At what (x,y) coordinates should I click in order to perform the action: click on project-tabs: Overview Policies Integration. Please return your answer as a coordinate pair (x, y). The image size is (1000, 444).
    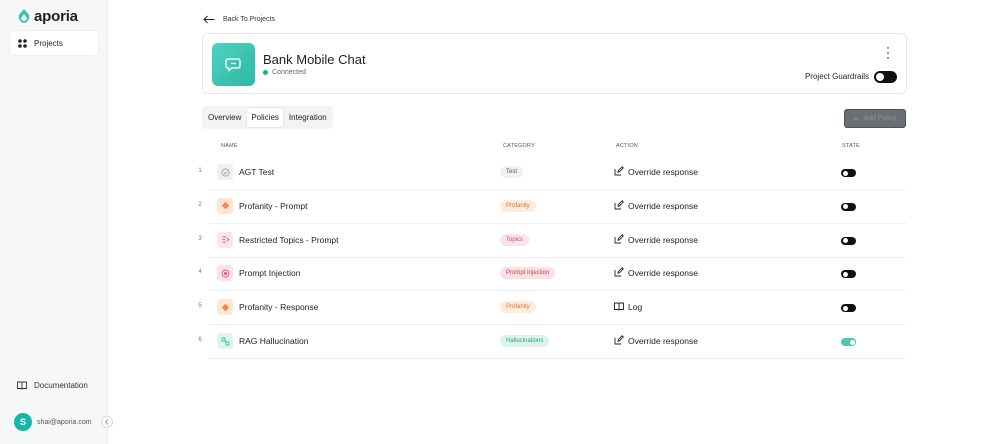
    Looking at the image, I should click on (267, 117).